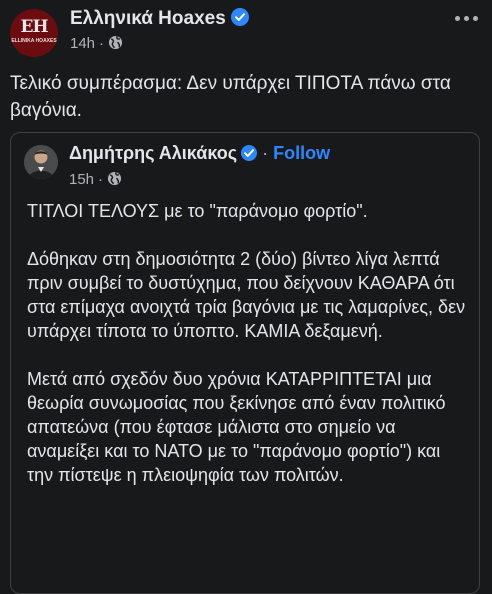 This screenshot has height=594, width=492. What do you see at coordinates (81, 179) in the screenshot?
I see `shared-post-timestamp: 15h` at bounding box center [81, 179].